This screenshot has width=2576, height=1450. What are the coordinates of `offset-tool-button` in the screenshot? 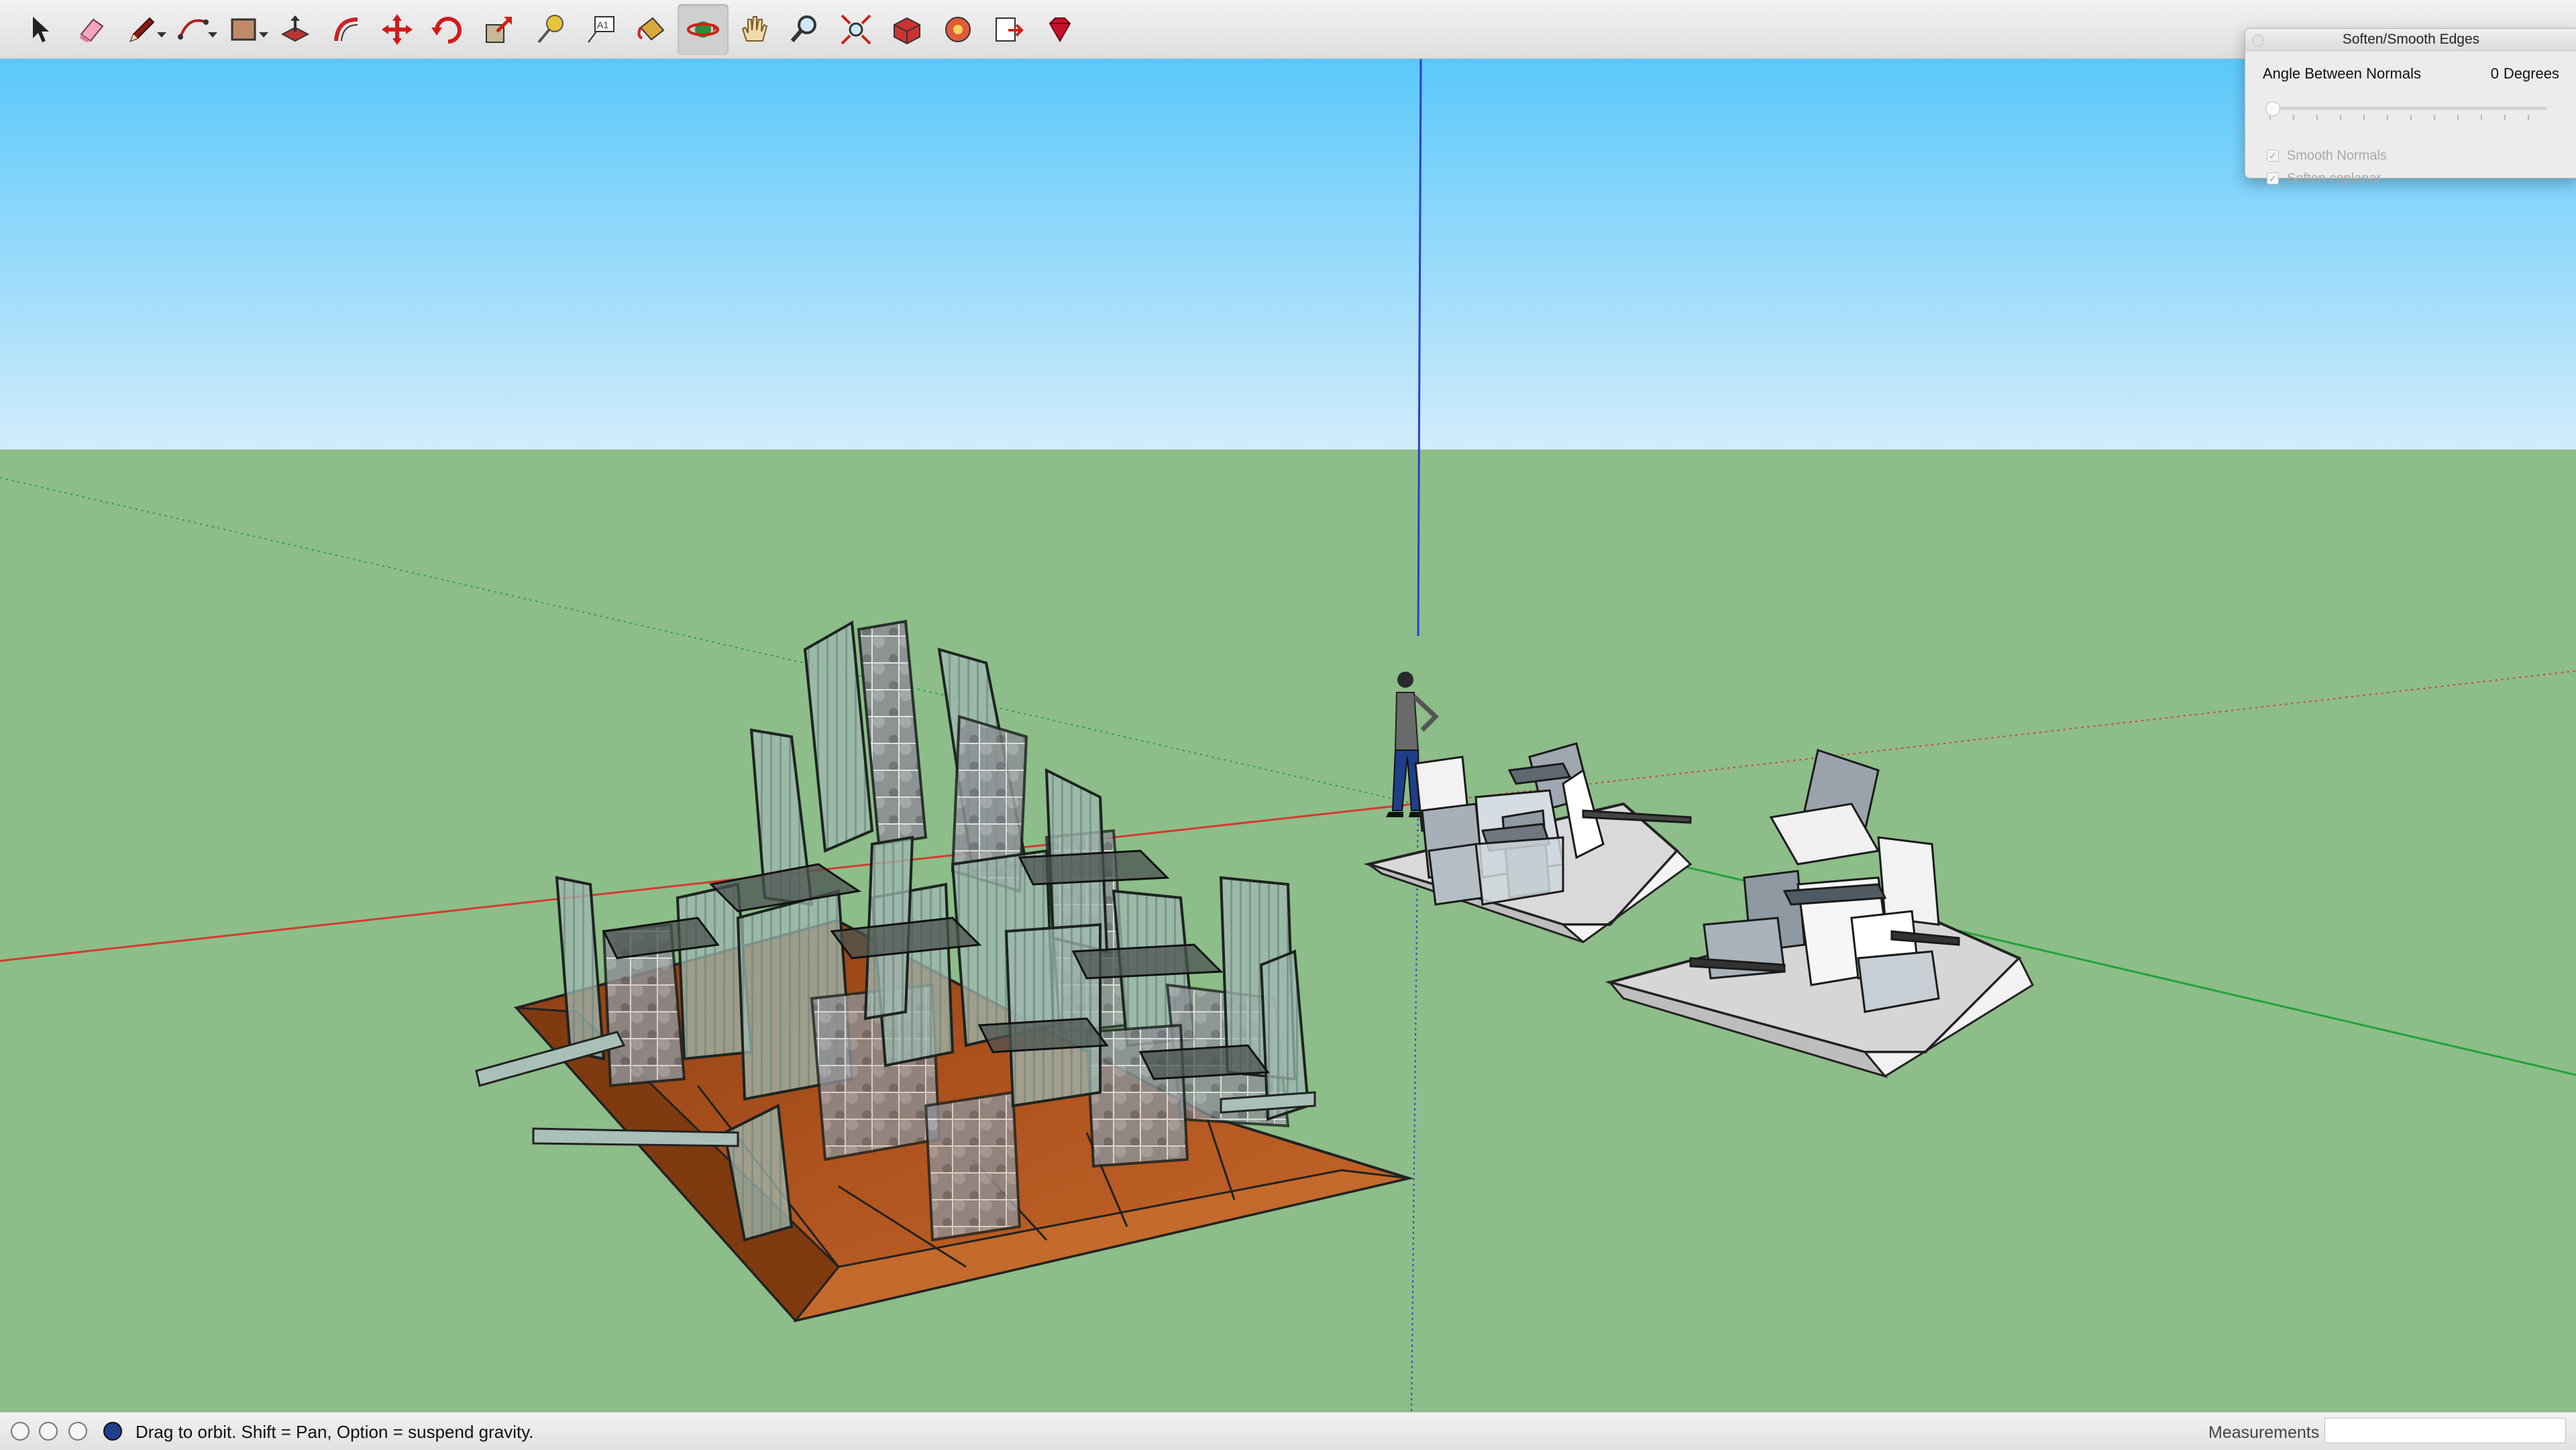 It's located at (346, 29).